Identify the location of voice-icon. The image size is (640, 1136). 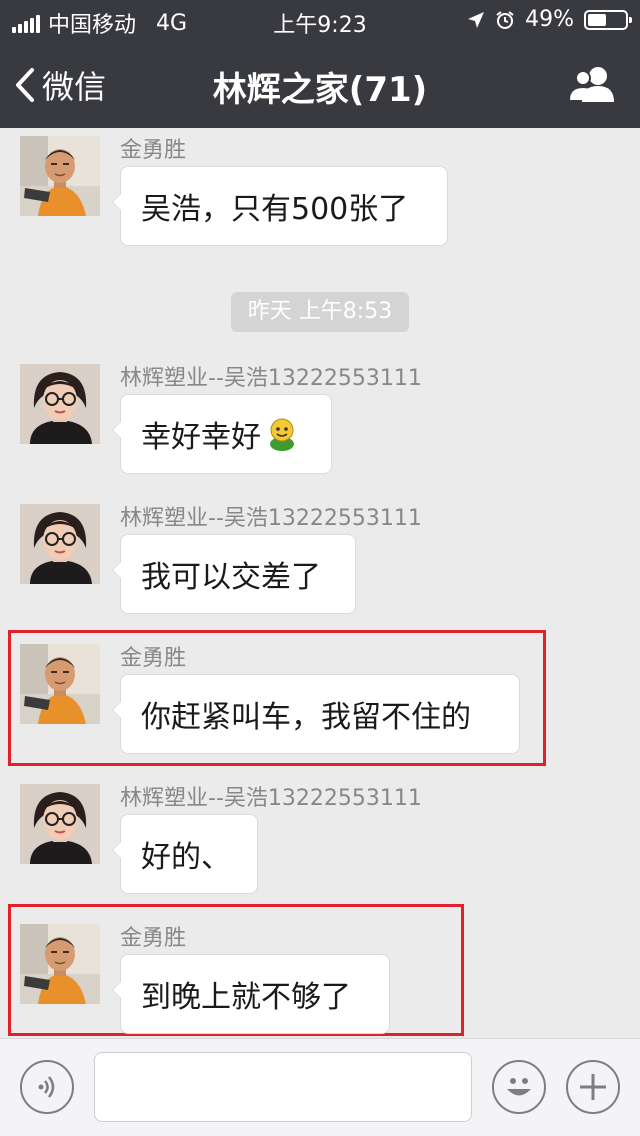
(46, 1087).